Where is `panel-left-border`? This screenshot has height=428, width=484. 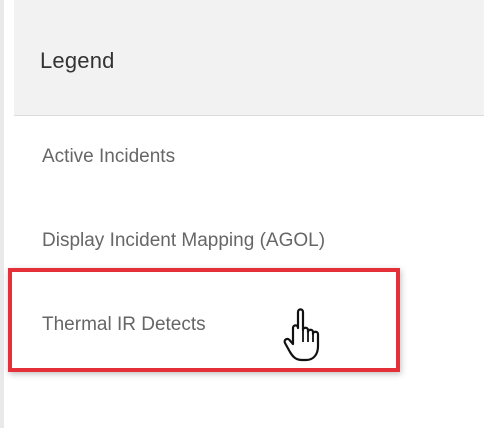 panel-left-border is located at coordinates (2, 214).